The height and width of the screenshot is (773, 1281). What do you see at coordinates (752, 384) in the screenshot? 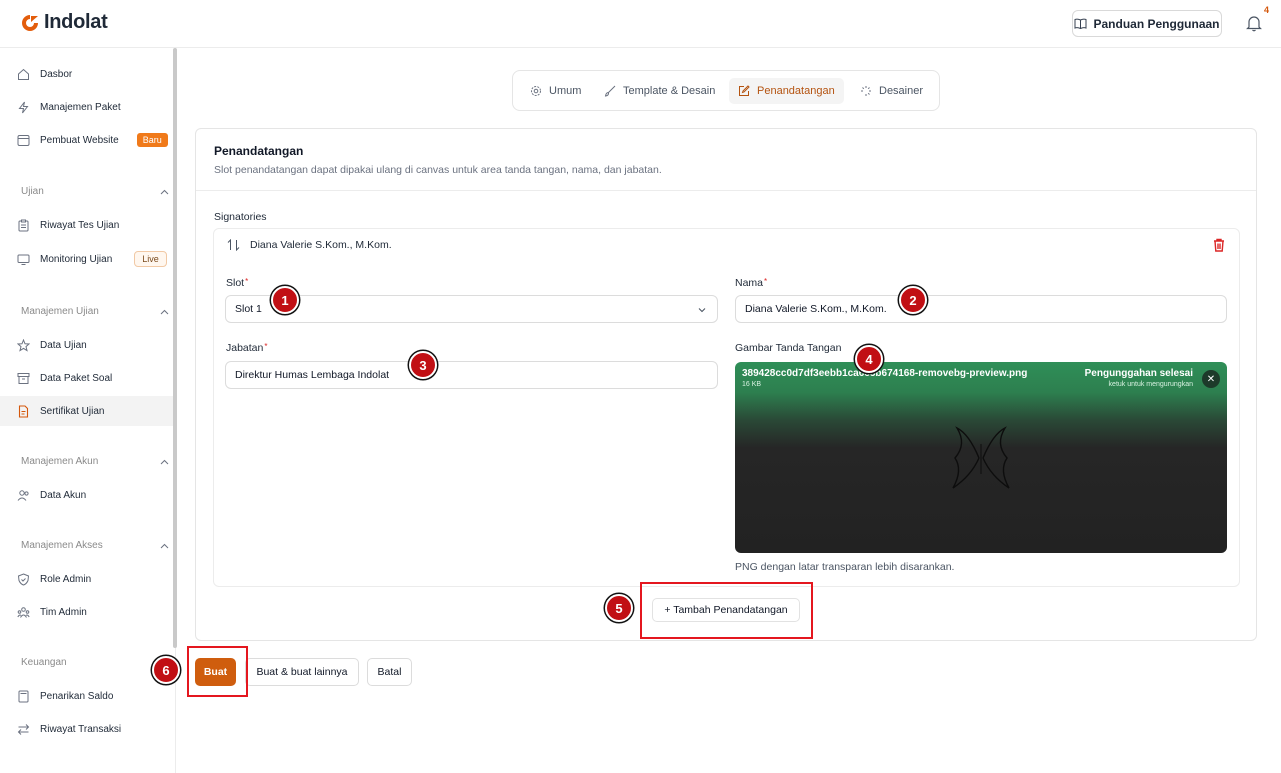
I see `upload-filesize: 16 KB` at bounding box center [752, 384].